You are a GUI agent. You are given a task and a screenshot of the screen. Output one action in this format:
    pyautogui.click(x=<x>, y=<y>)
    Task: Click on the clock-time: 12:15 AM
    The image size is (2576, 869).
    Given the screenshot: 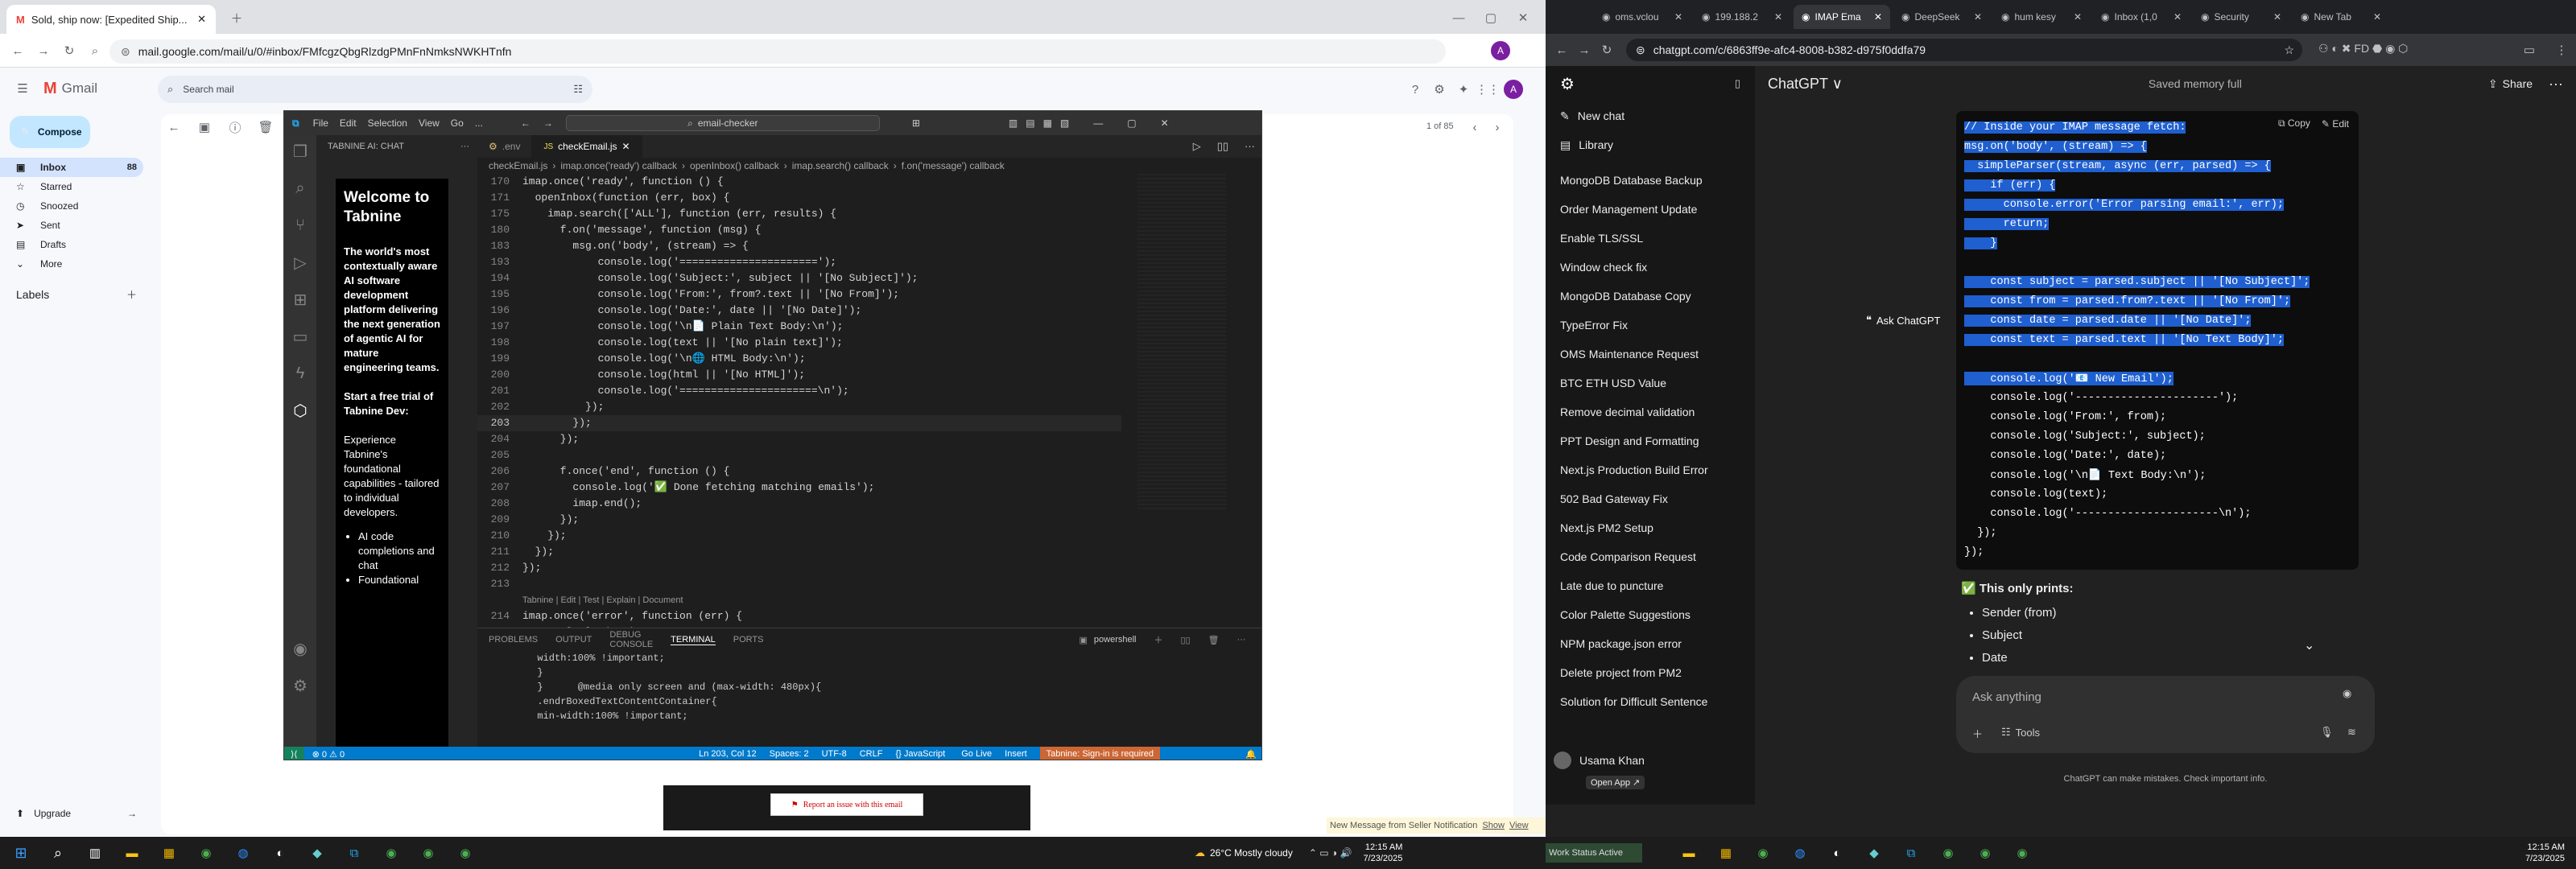 What is the action you would take?
    pyautogui.click(x=1382, y=847)
    